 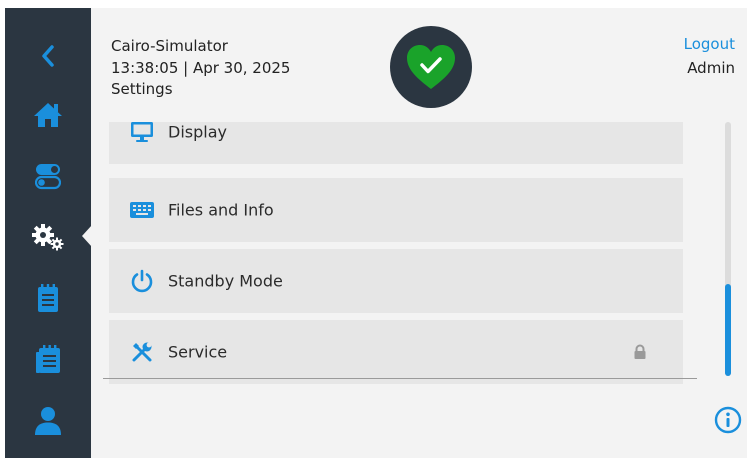 What do you see at coordinates (400, 378) in the screenshot?
I see `list-divider` at bounding box center [400, 378].